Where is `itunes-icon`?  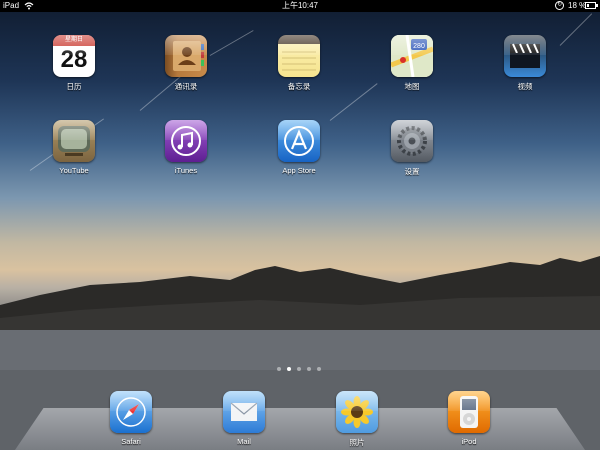 itunes-icon is located at coordinates (186, 141).